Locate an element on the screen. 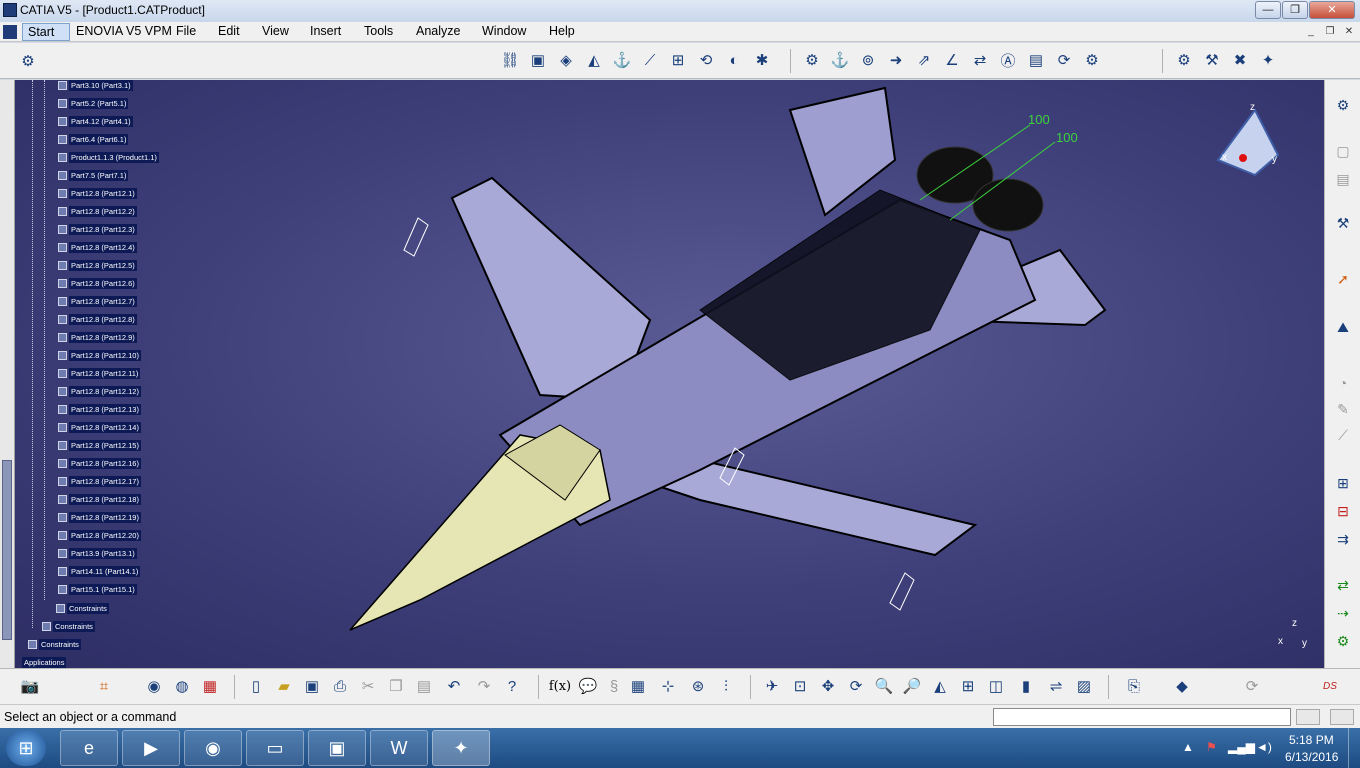 The width and height of the screenshot is (1360, 768). move-icon: ✥ is located at coordinates (828, 686).